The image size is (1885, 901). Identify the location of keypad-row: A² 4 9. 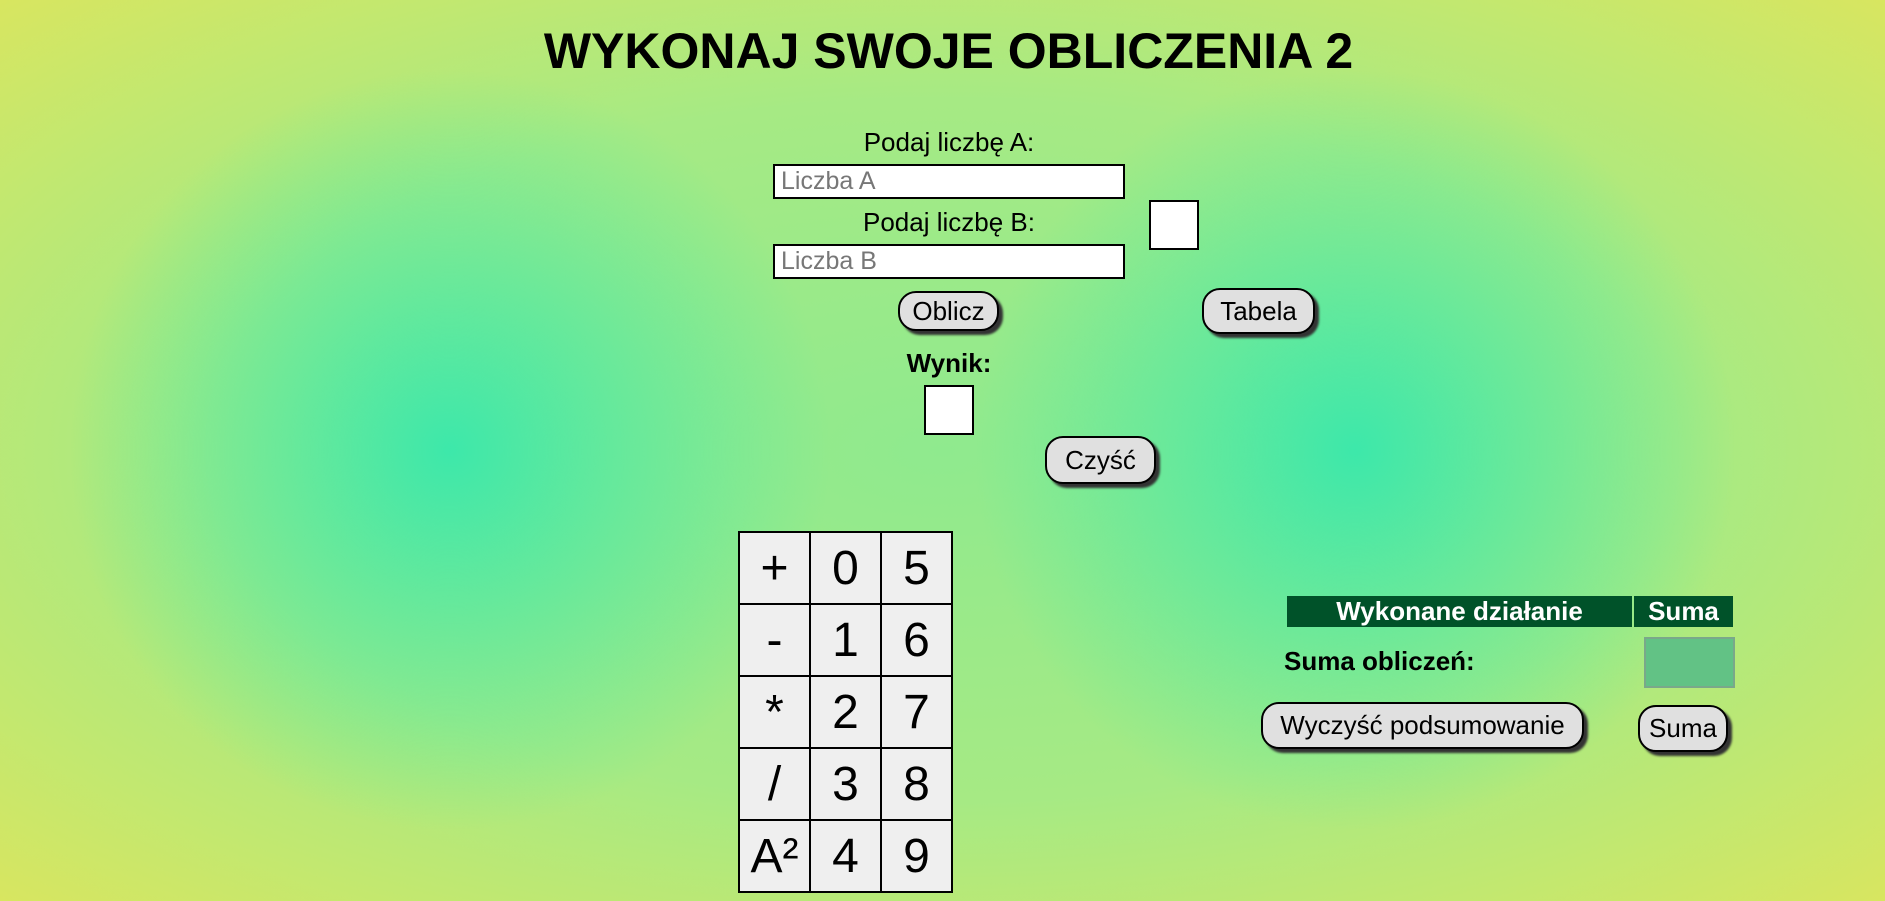
(845, 856).